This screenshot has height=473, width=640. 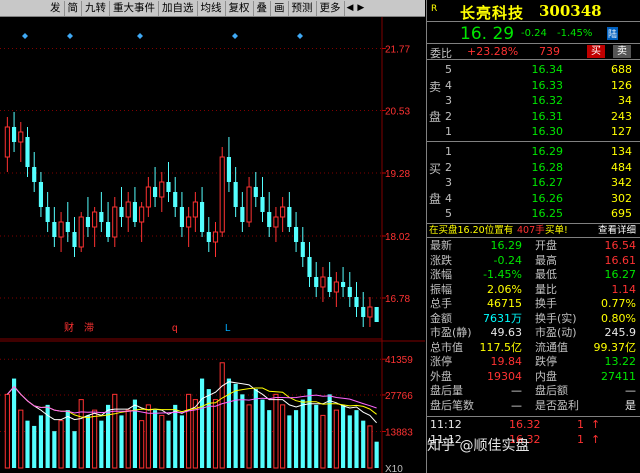 I want to click on stat-label: 最新, so click(x=441, y=245).